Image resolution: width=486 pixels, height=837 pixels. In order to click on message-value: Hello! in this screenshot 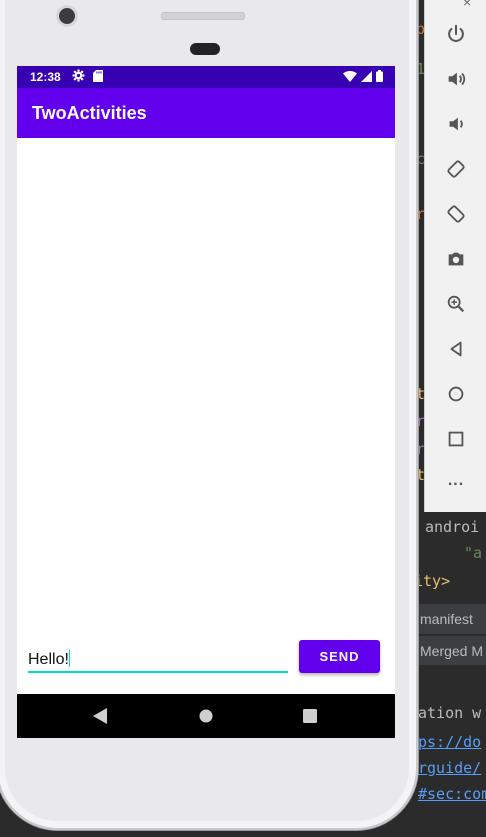, I will do `click(48, 659)`.